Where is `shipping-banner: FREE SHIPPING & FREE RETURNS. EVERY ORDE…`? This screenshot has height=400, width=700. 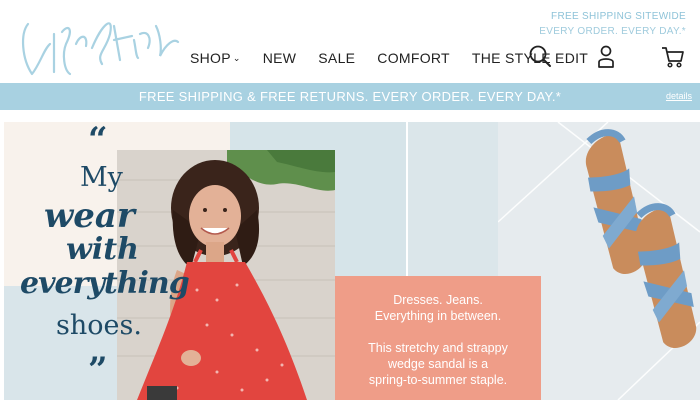 shipping-banner: FREE SHIPPING & FREE RETURNS. EVERY ORDE… is located at coordinates (350, 96).